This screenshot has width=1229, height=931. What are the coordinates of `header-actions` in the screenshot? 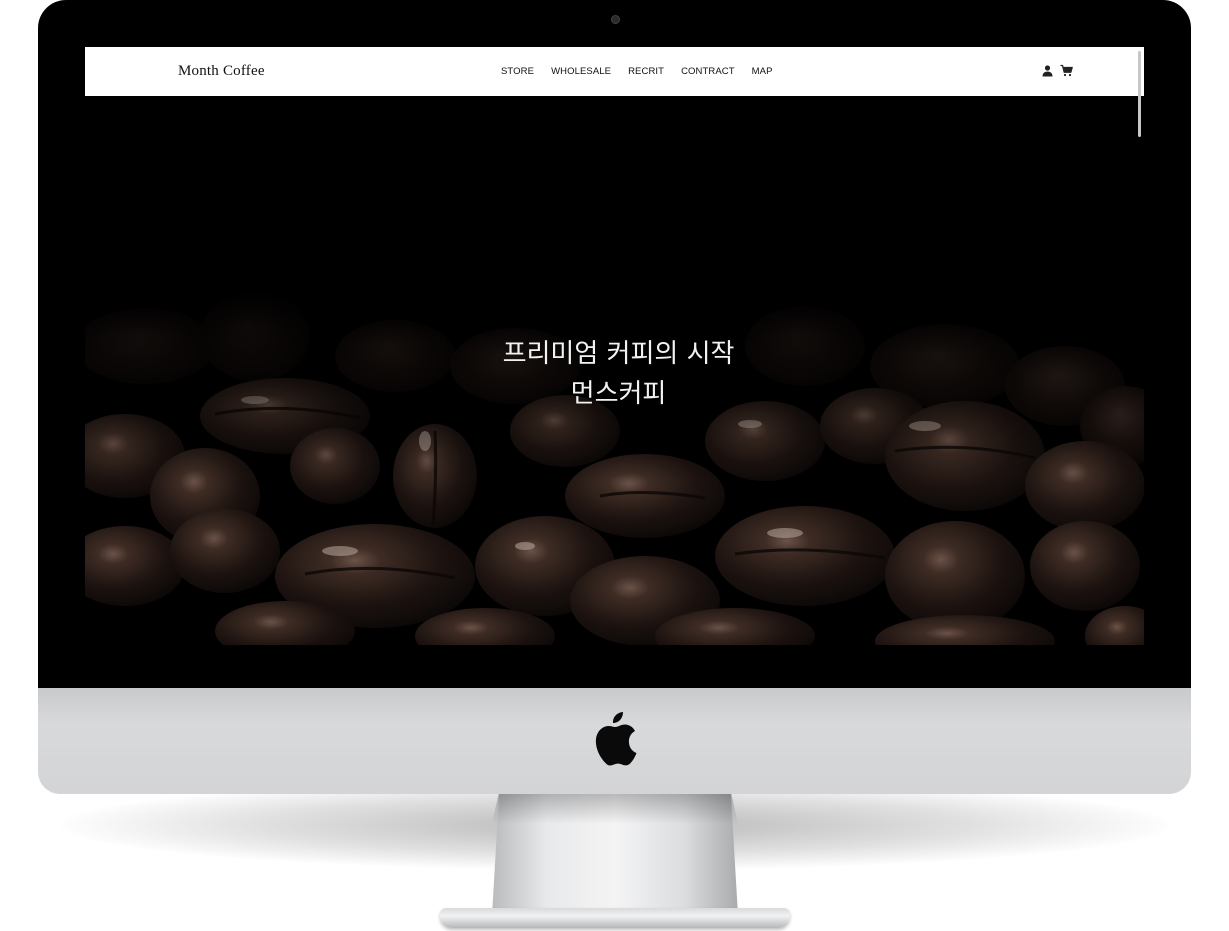 It's located at (1057, 70).